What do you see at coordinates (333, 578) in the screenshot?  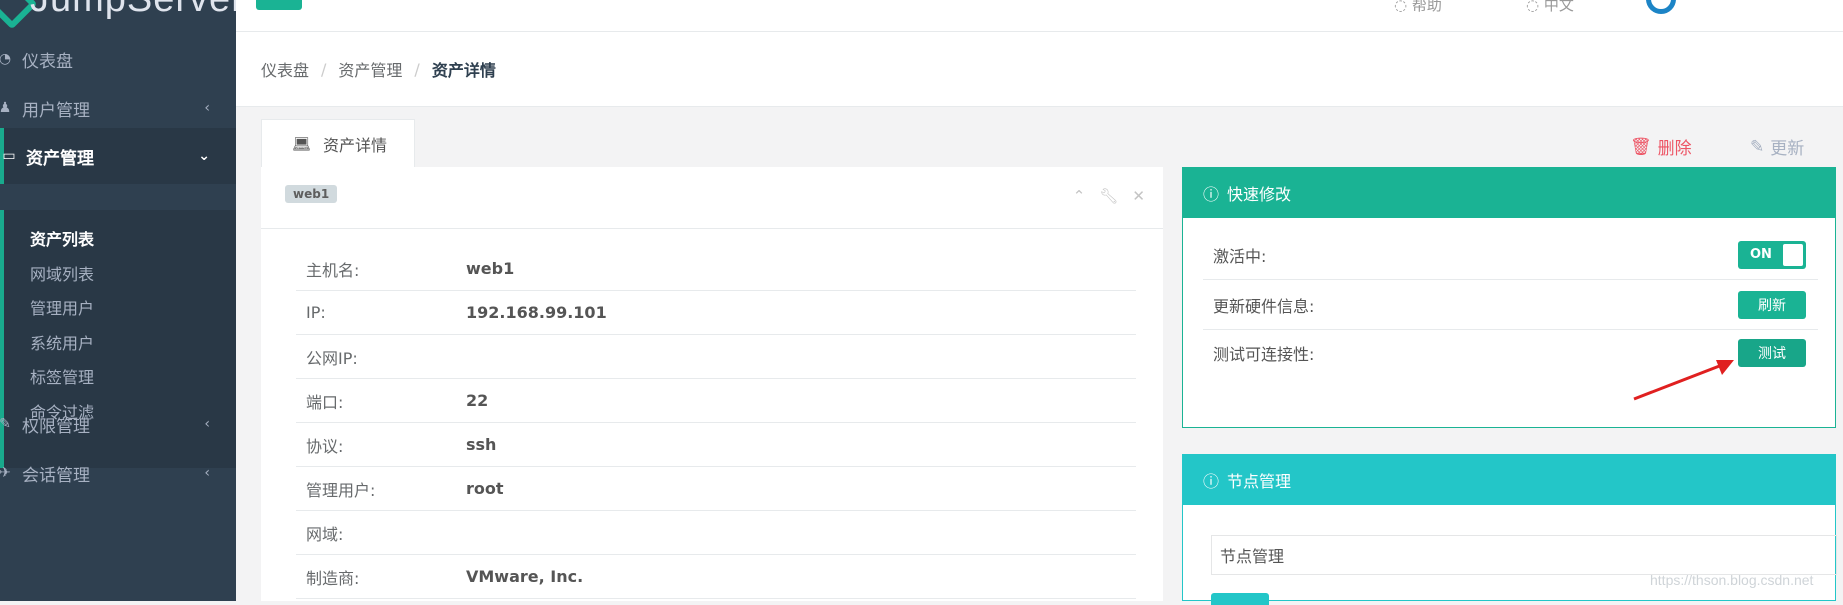 I see `row-key: 制造商:` at bounding box center [333, 578].